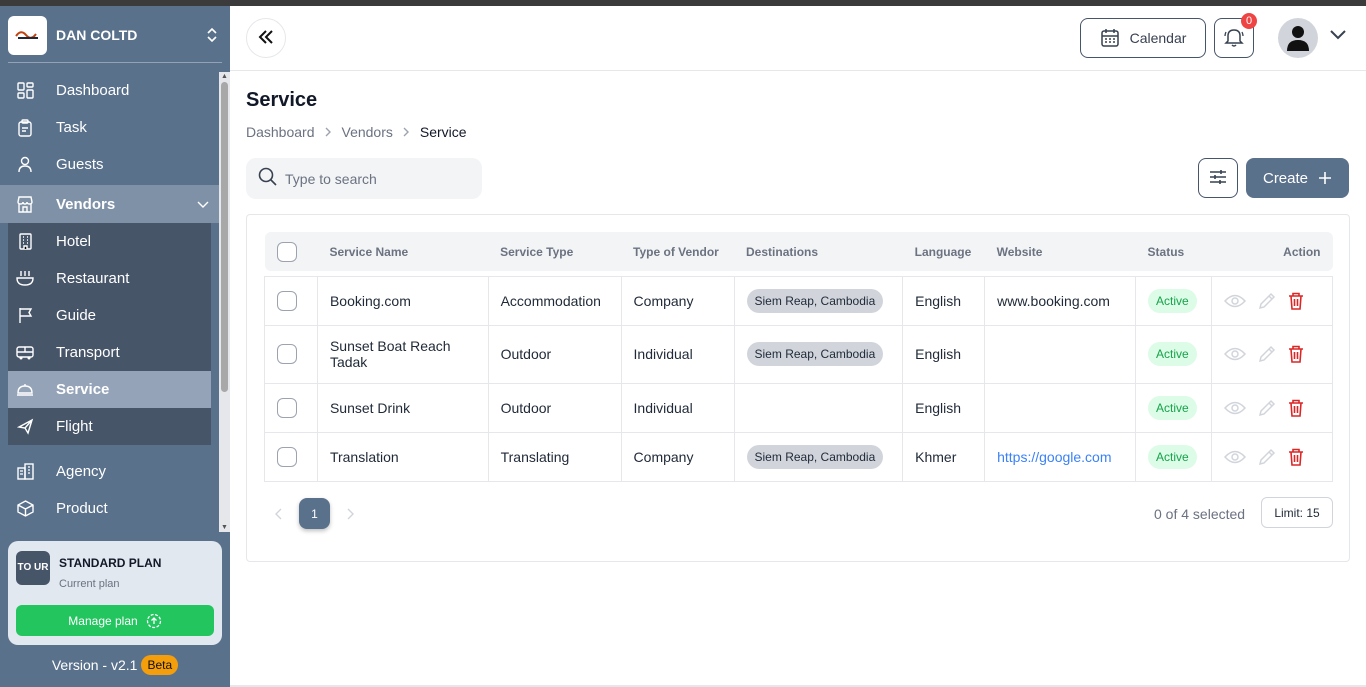 The image size is (1366, 687). Describe the element at coordinates (314, 513) in the screenshot. I see `page-button: 1` at that location.